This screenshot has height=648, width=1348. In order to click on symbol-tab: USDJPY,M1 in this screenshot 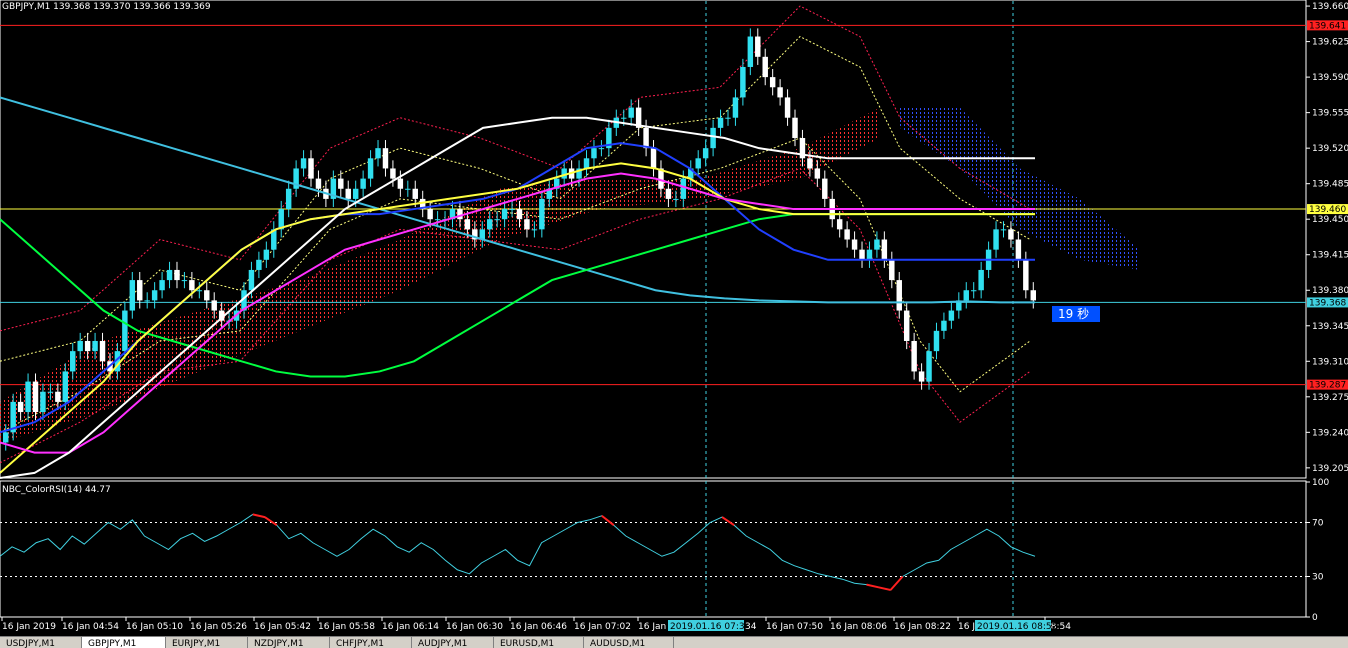, I will do `click(41, 642)`.